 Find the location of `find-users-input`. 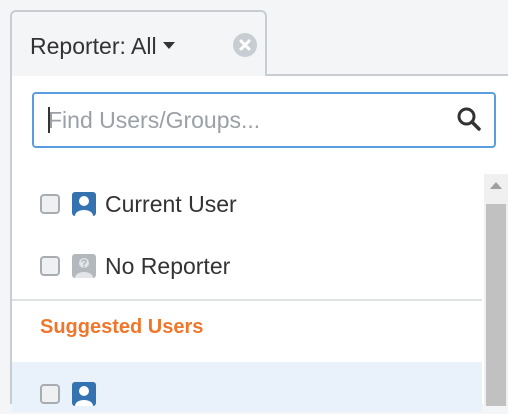

find-users-input is located at coordinates (234, 120).